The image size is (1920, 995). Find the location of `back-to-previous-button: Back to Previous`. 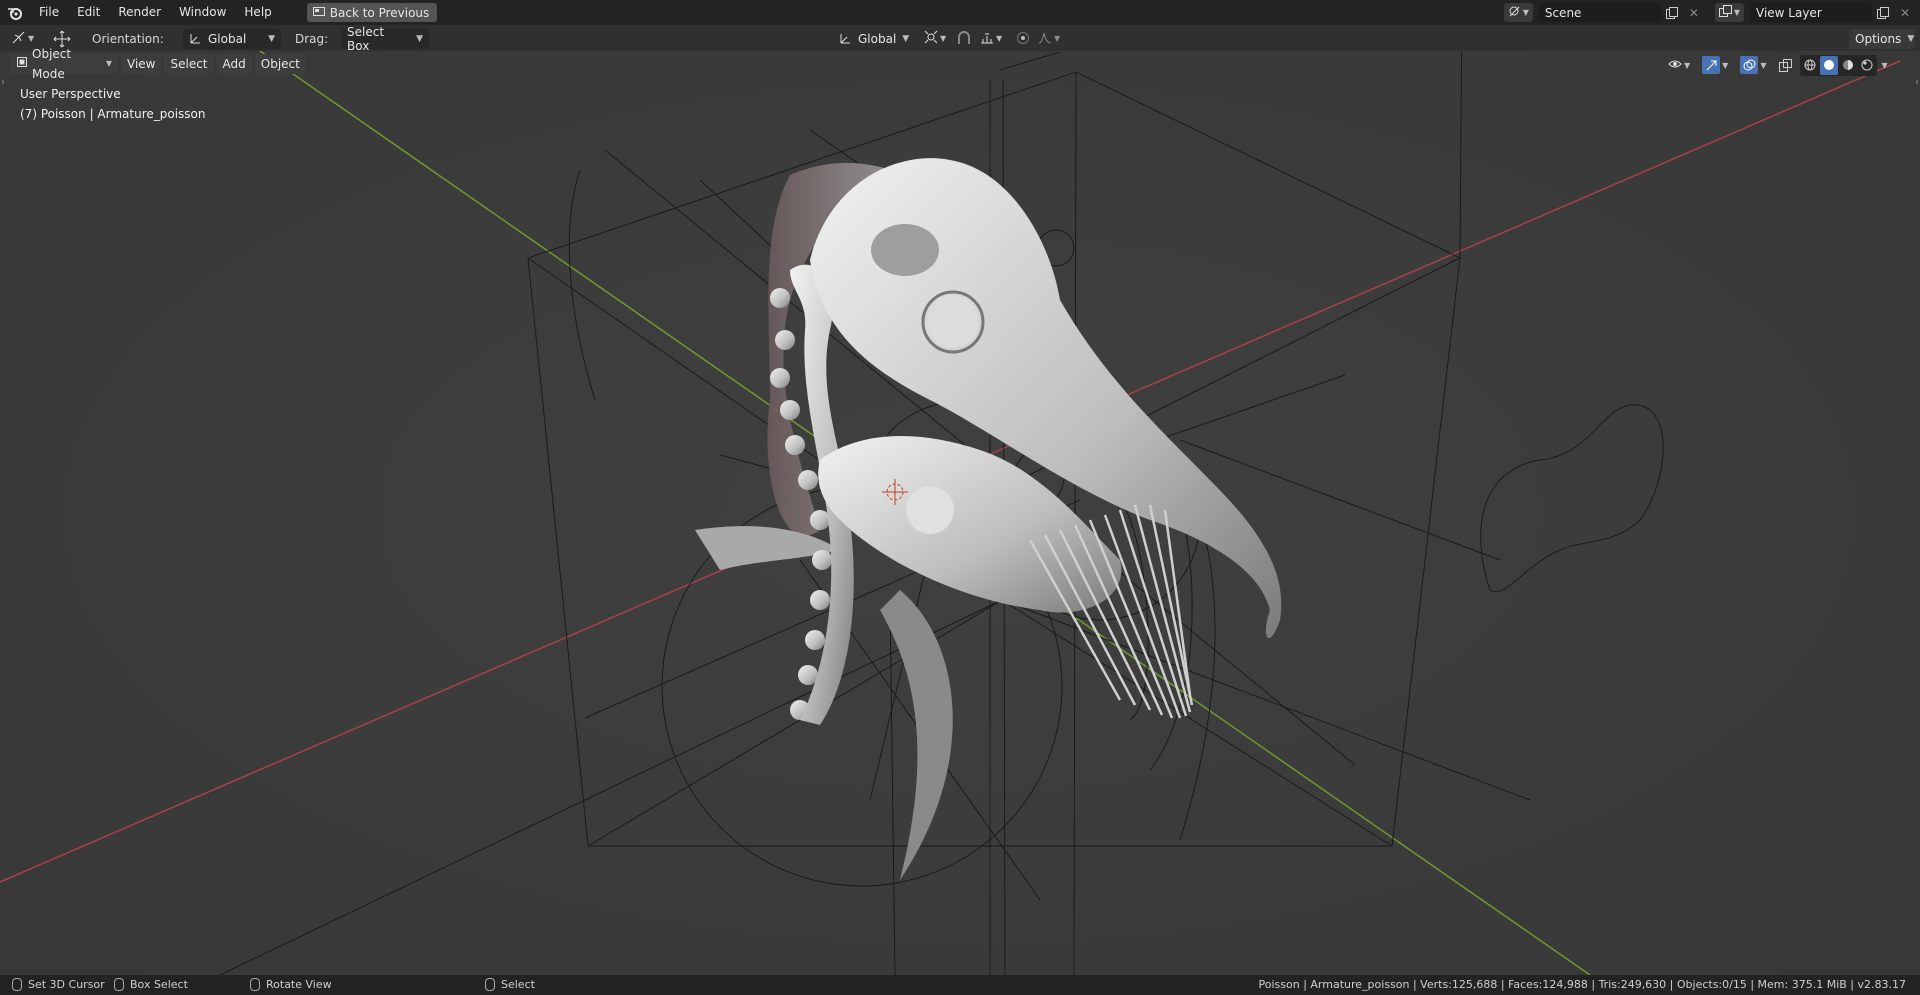

back-to-previous-button: Back to Previous is located at coordinates (372, 12).